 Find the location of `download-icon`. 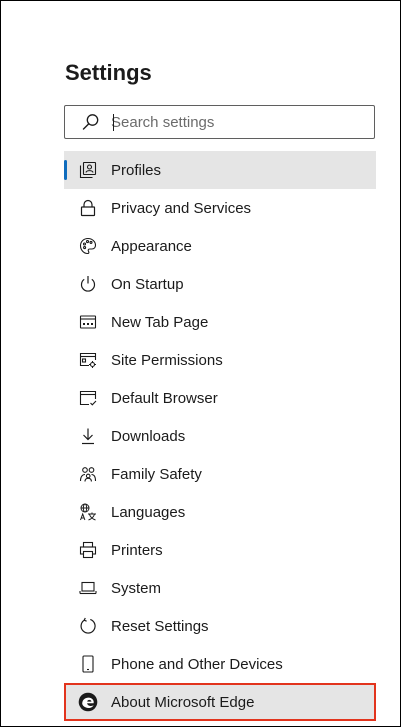

download-icon is located at coordinates (88, 436).